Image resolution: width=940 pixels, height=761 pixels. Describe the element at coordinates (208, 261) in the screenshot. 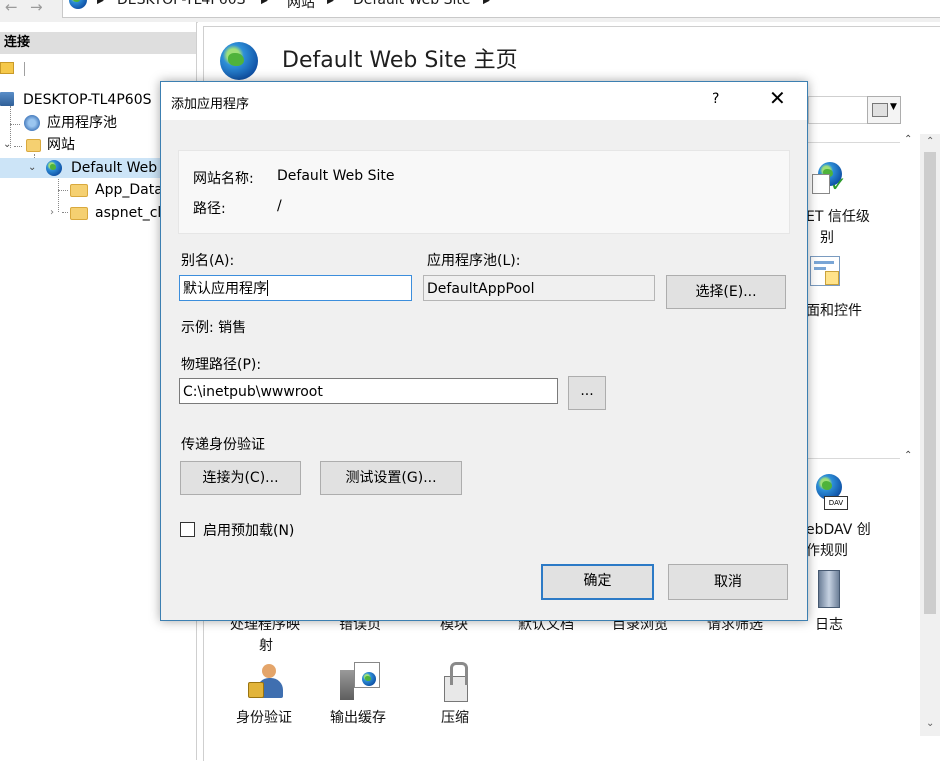

I see `alias-label: 别名(A):` at that location.